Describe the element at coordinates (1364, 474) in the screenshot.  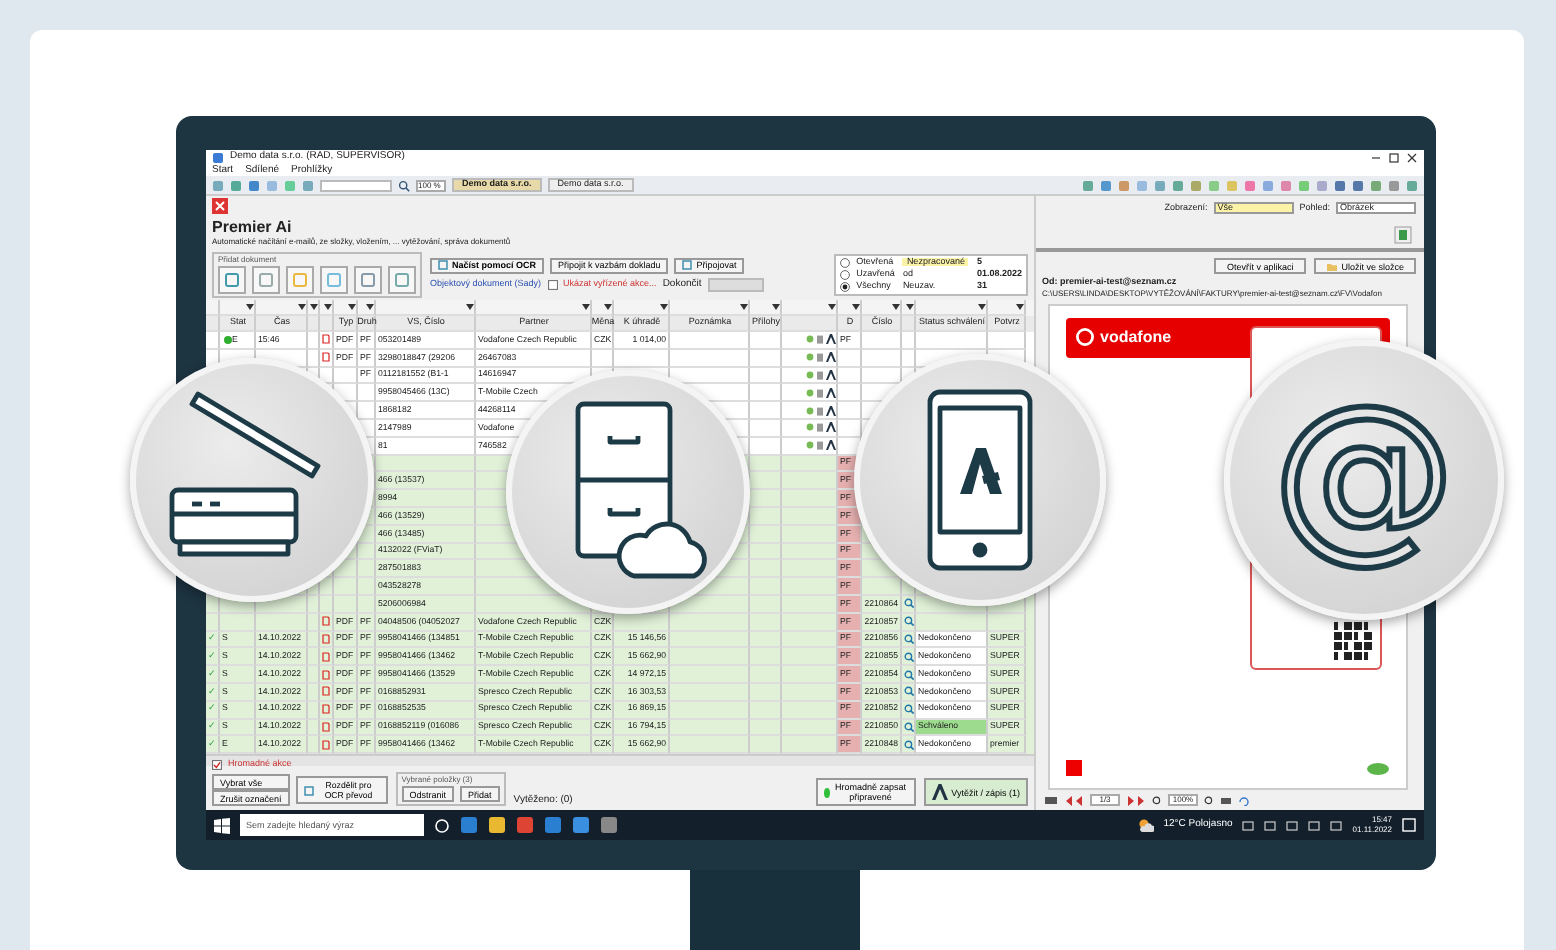
I see `at-sign-icon: @` at that location.